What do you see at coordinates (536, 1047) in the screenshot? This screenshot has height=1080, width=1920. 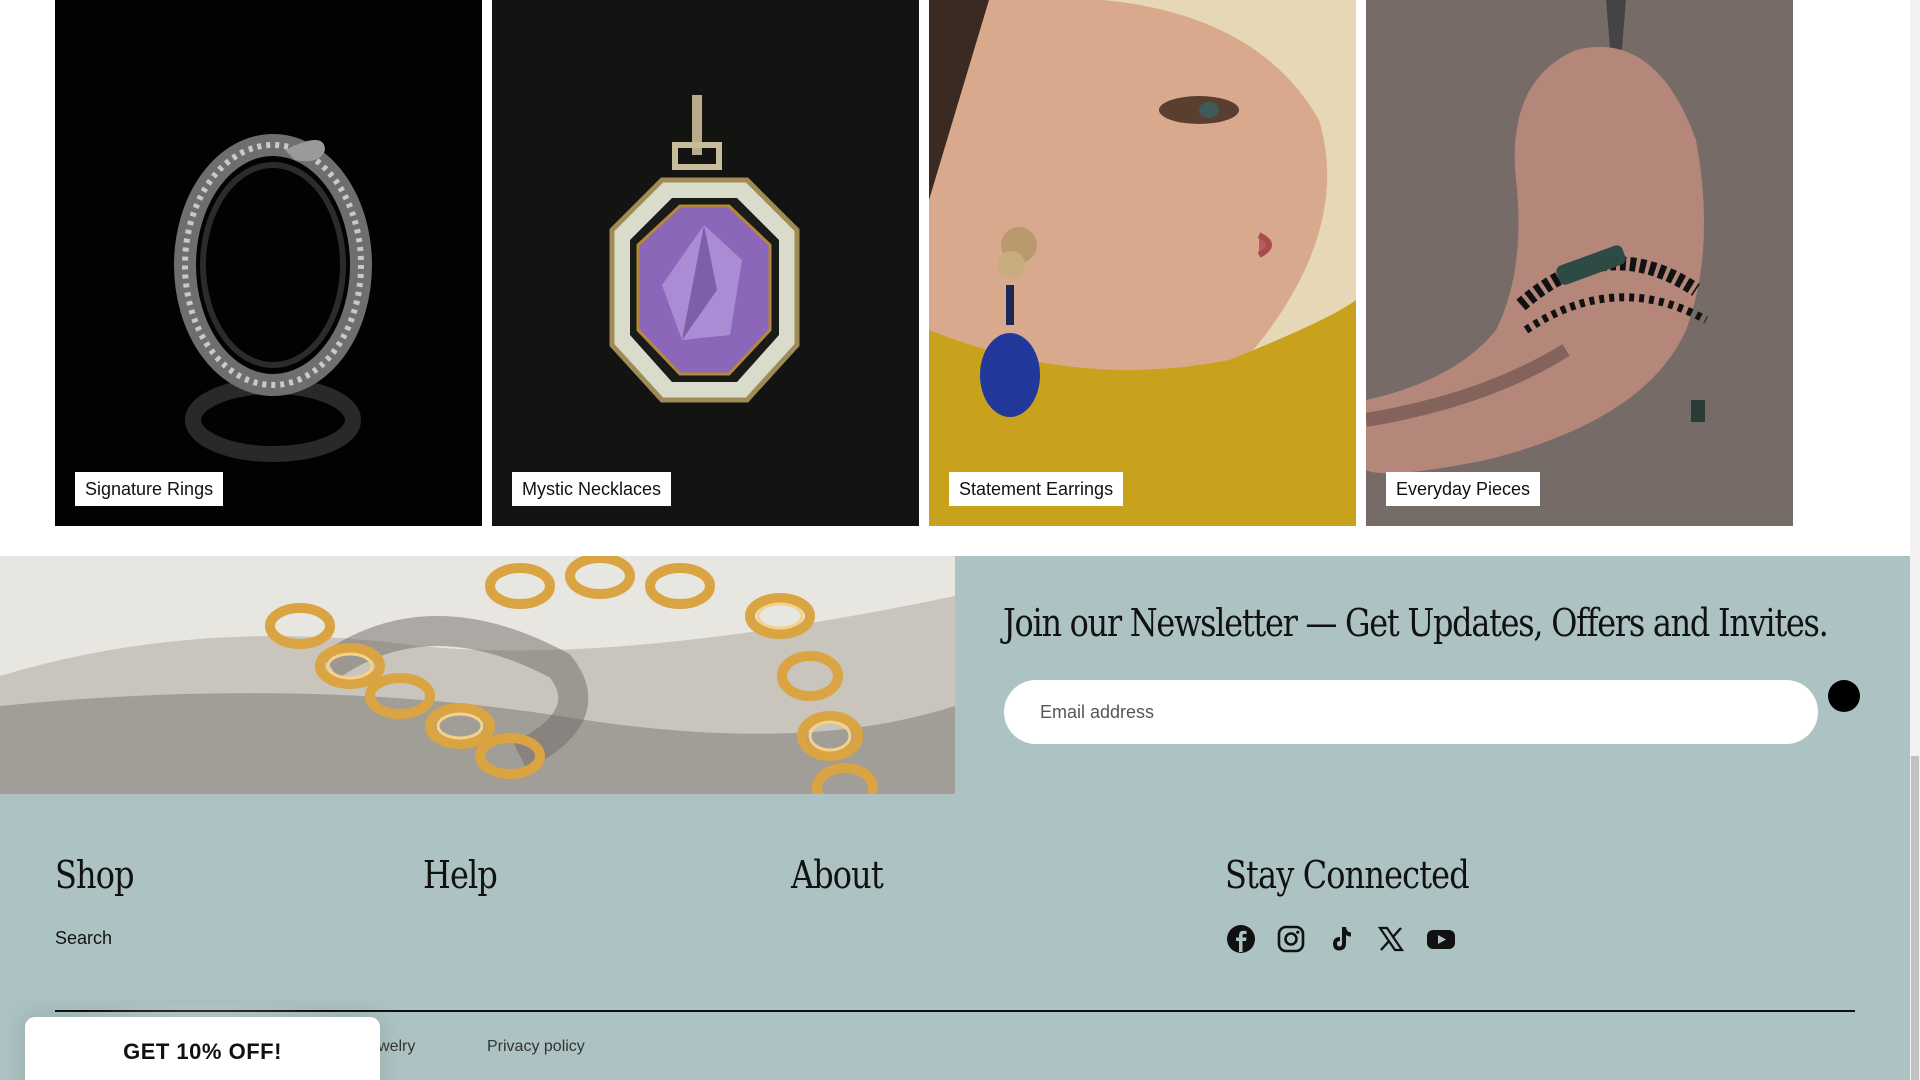 I see `privacy-policy-link: Privacy policy` at bounding box center [536, 1047].